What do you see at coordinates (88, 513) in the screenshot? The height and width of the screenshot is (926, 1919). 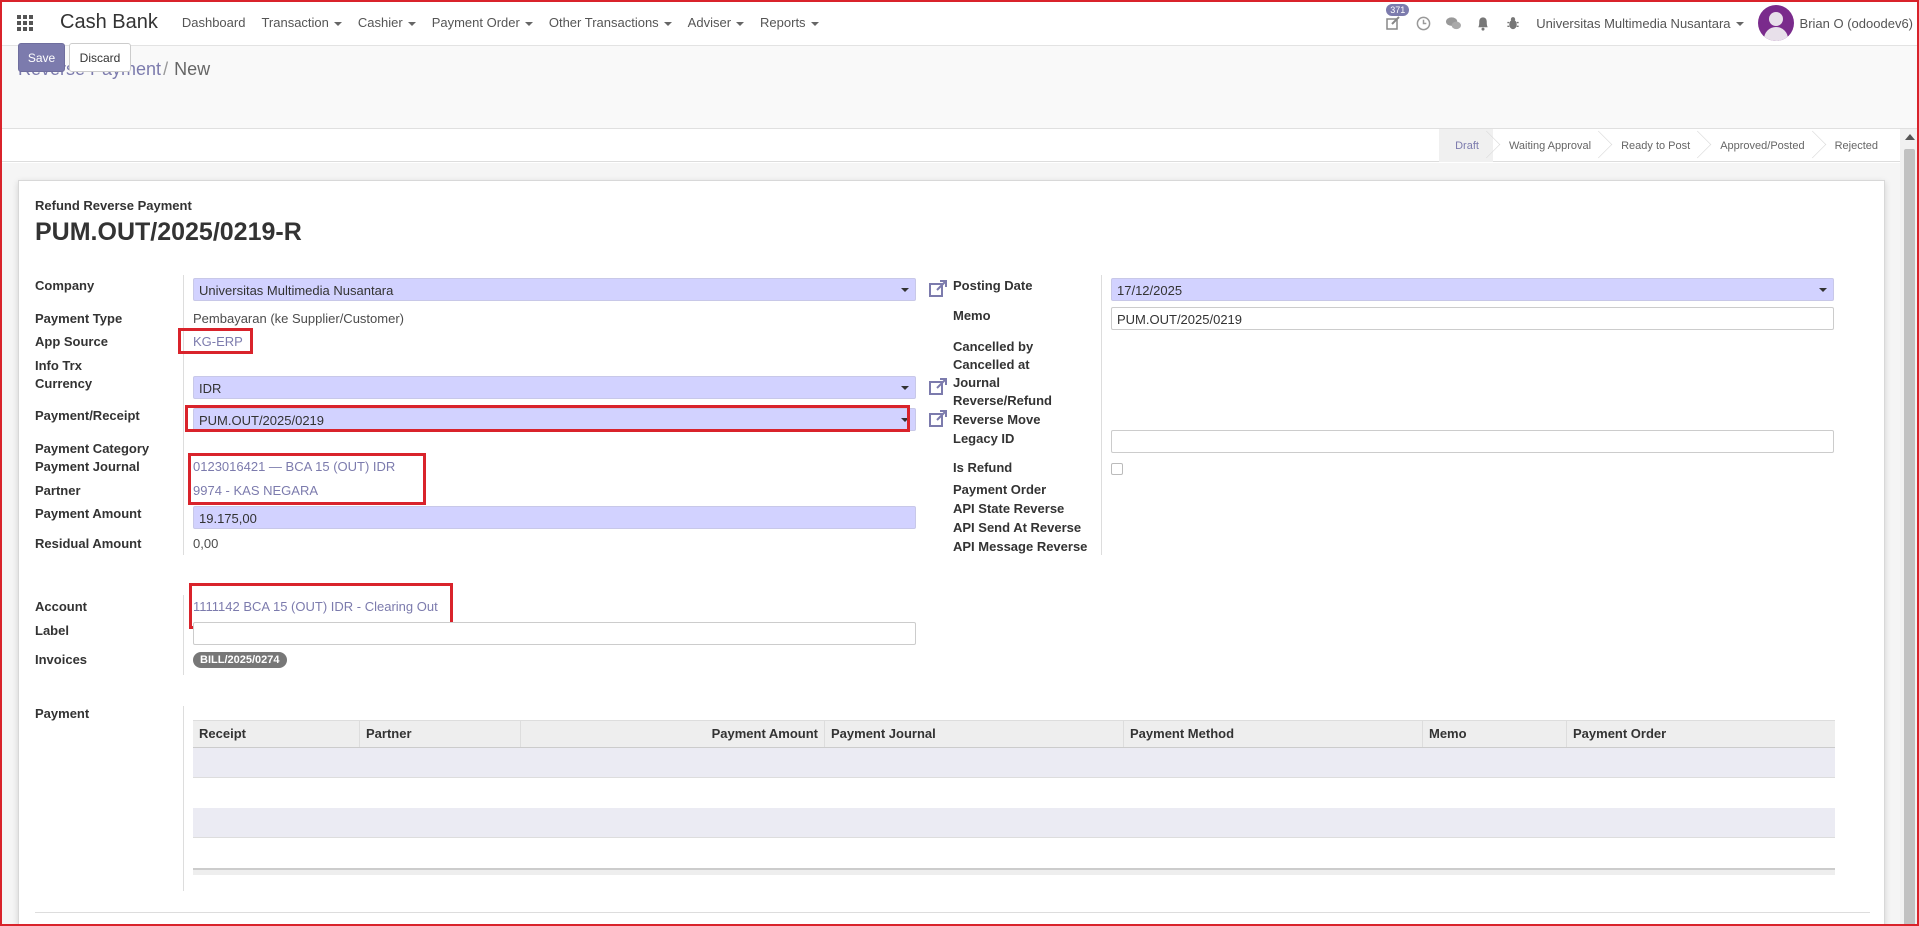 I see `payment-amount-label: Payment Amount` at bounding box center [88, 513].